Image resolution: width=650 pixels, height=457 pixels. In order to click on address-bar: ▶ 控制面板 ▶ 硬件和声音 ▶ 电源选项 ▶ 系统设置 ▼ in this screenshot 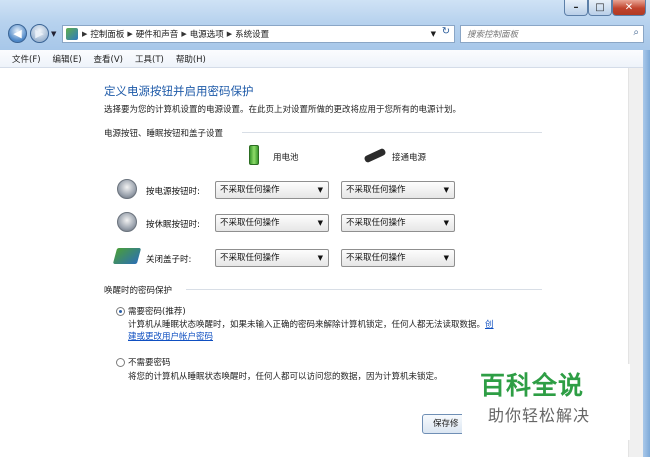, I will do `click(258, 34)`.